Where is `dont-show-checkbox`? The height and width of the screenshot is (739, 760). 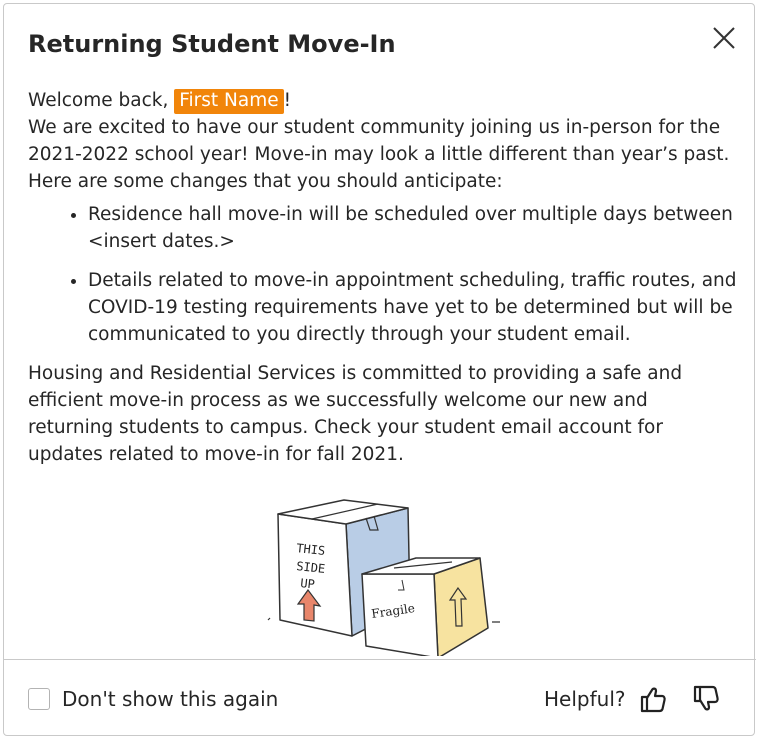 dont-show-checkbox is located at coordinates (39, 699).